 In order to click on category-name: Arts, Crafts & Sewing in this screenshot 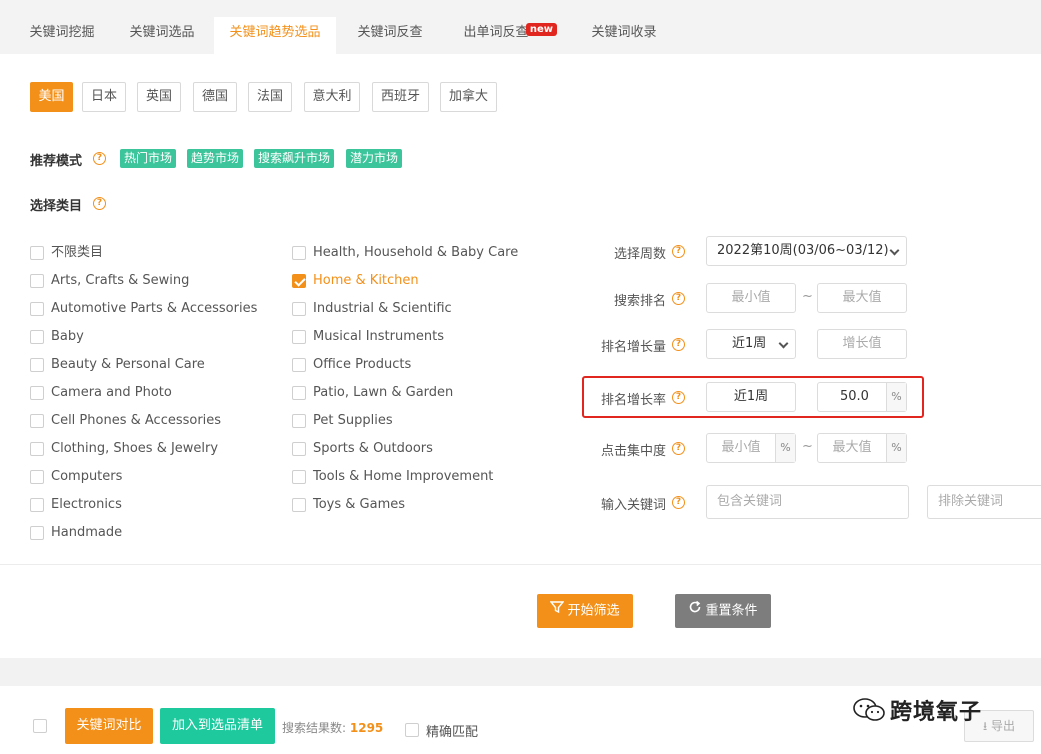, I will do `click(120, 280)`.